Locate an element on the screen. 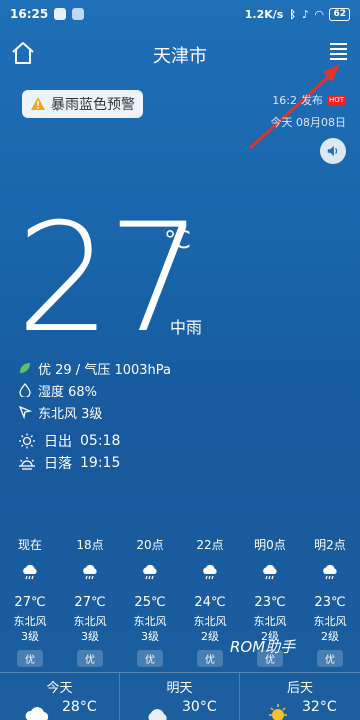 Image resolution: width=360 pixels, height=720 pixels. hour-time: 18点 is located at coordinates (90, 545).